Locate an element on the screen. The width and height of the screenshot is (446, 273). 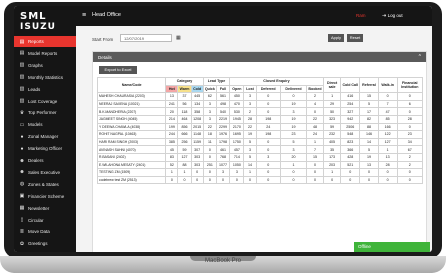
row-value-cell: 256 is located at coordinates (184, 142).